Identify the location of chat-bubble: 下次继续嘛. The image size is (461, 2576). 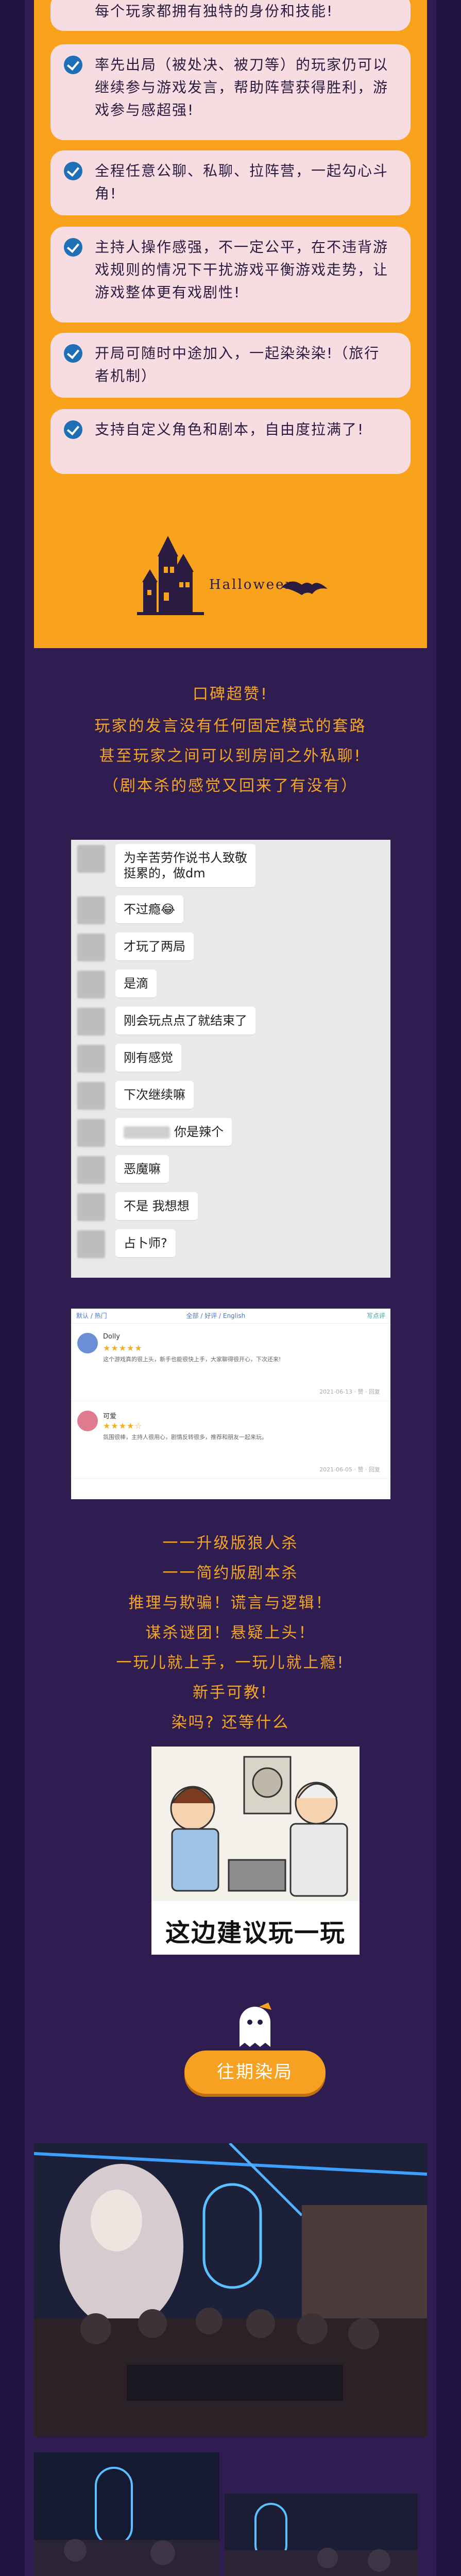
(154, 1095).